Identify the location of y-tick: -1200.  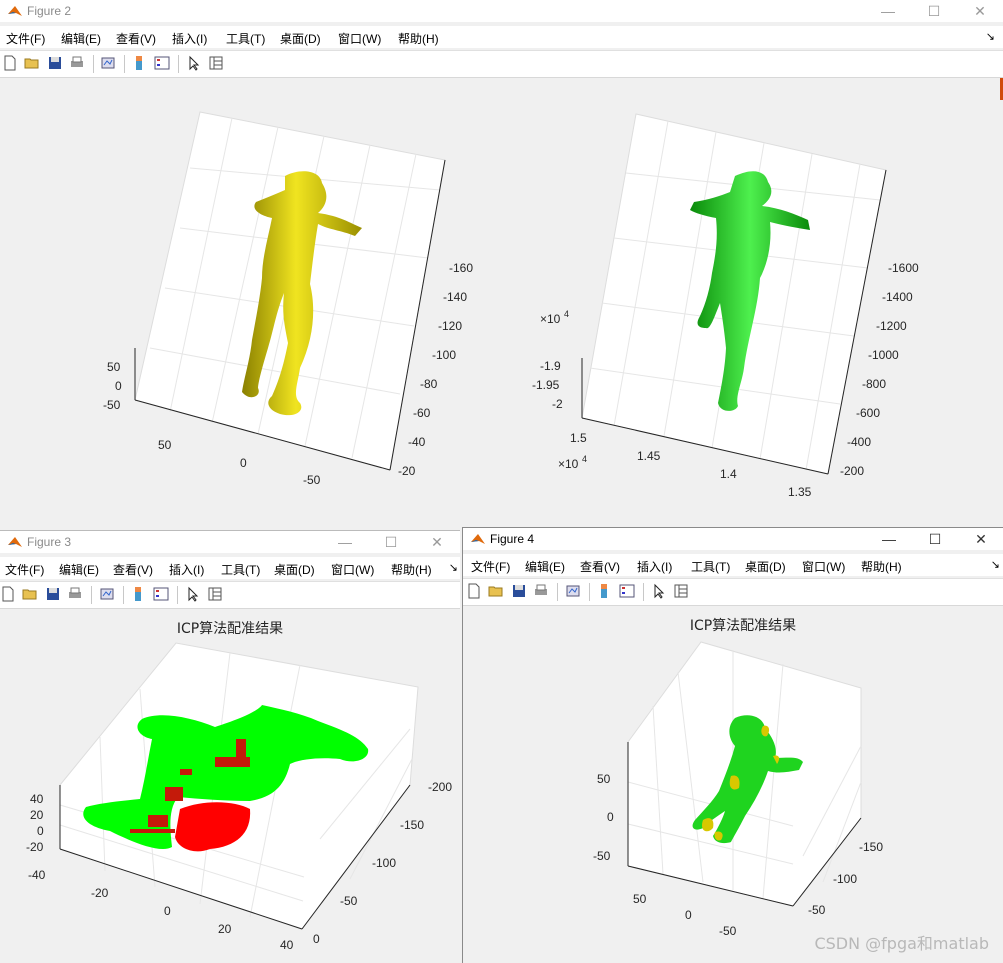
(891, 326).